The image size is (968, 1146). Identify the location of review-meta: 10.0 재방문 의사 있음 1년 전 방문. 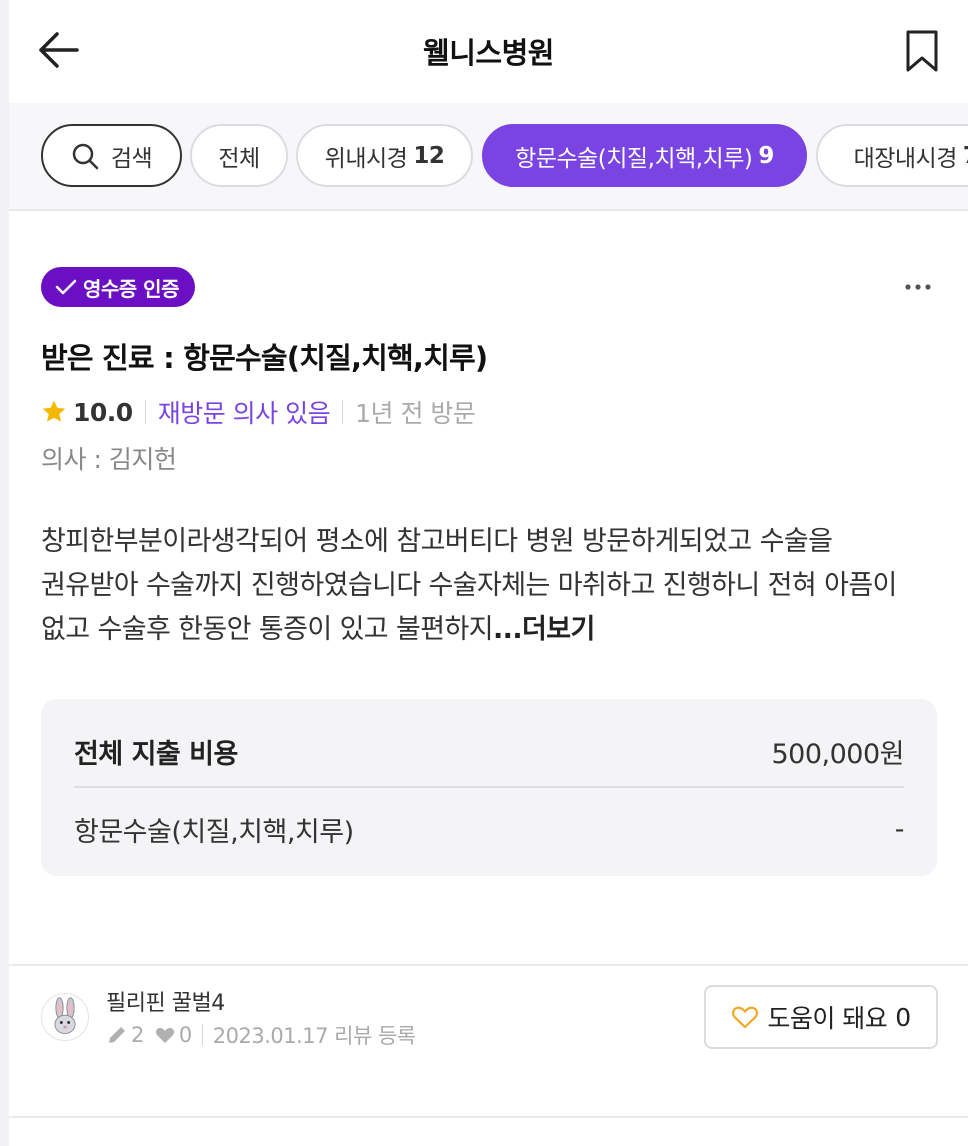
(258, 412).